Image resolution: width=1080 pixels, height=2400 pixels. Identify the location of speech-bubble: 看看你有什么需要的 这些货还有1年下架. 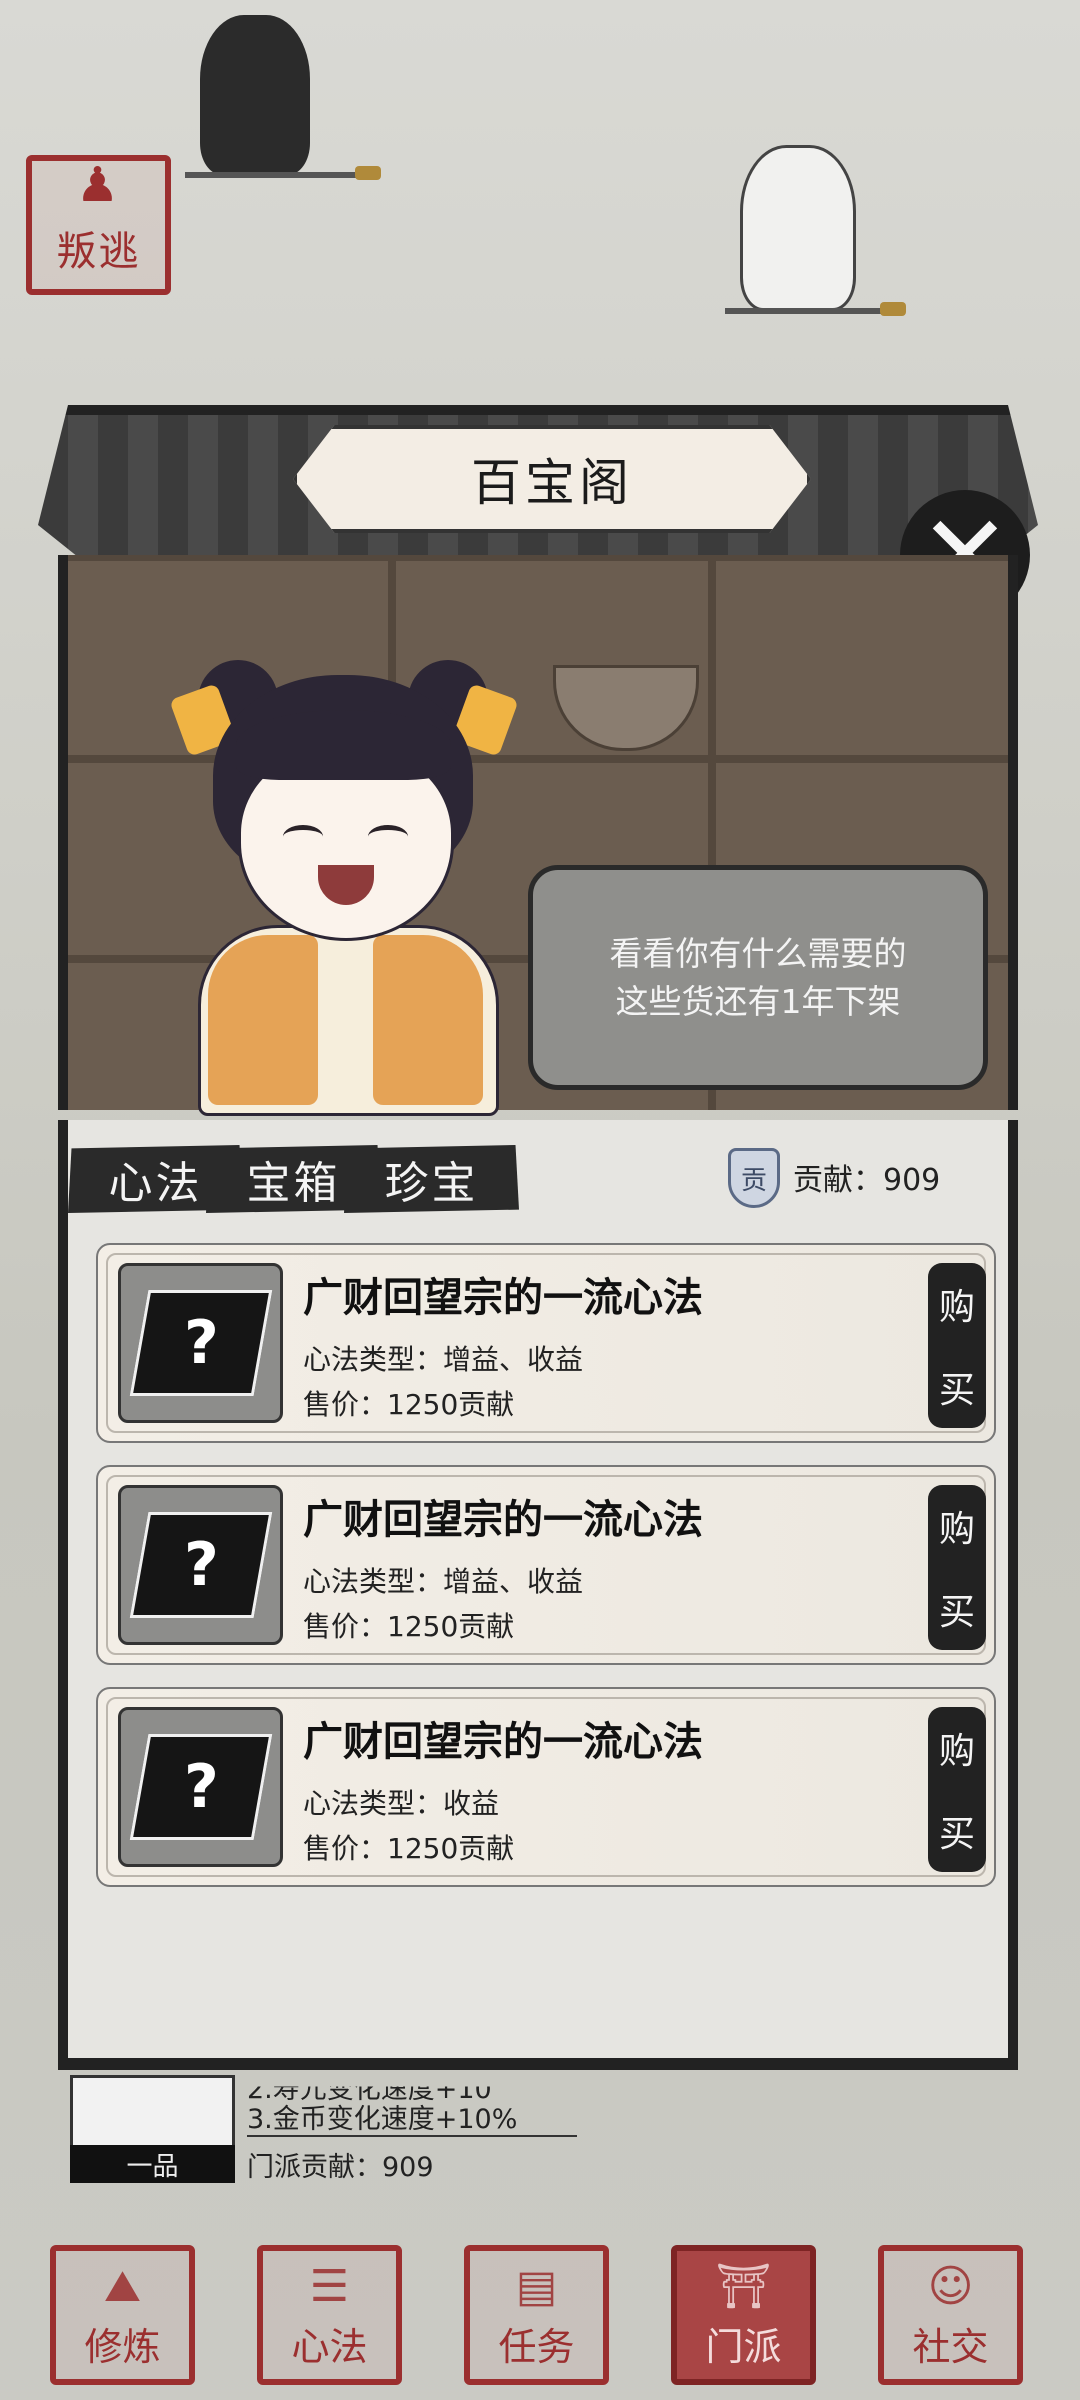
(758, 977).